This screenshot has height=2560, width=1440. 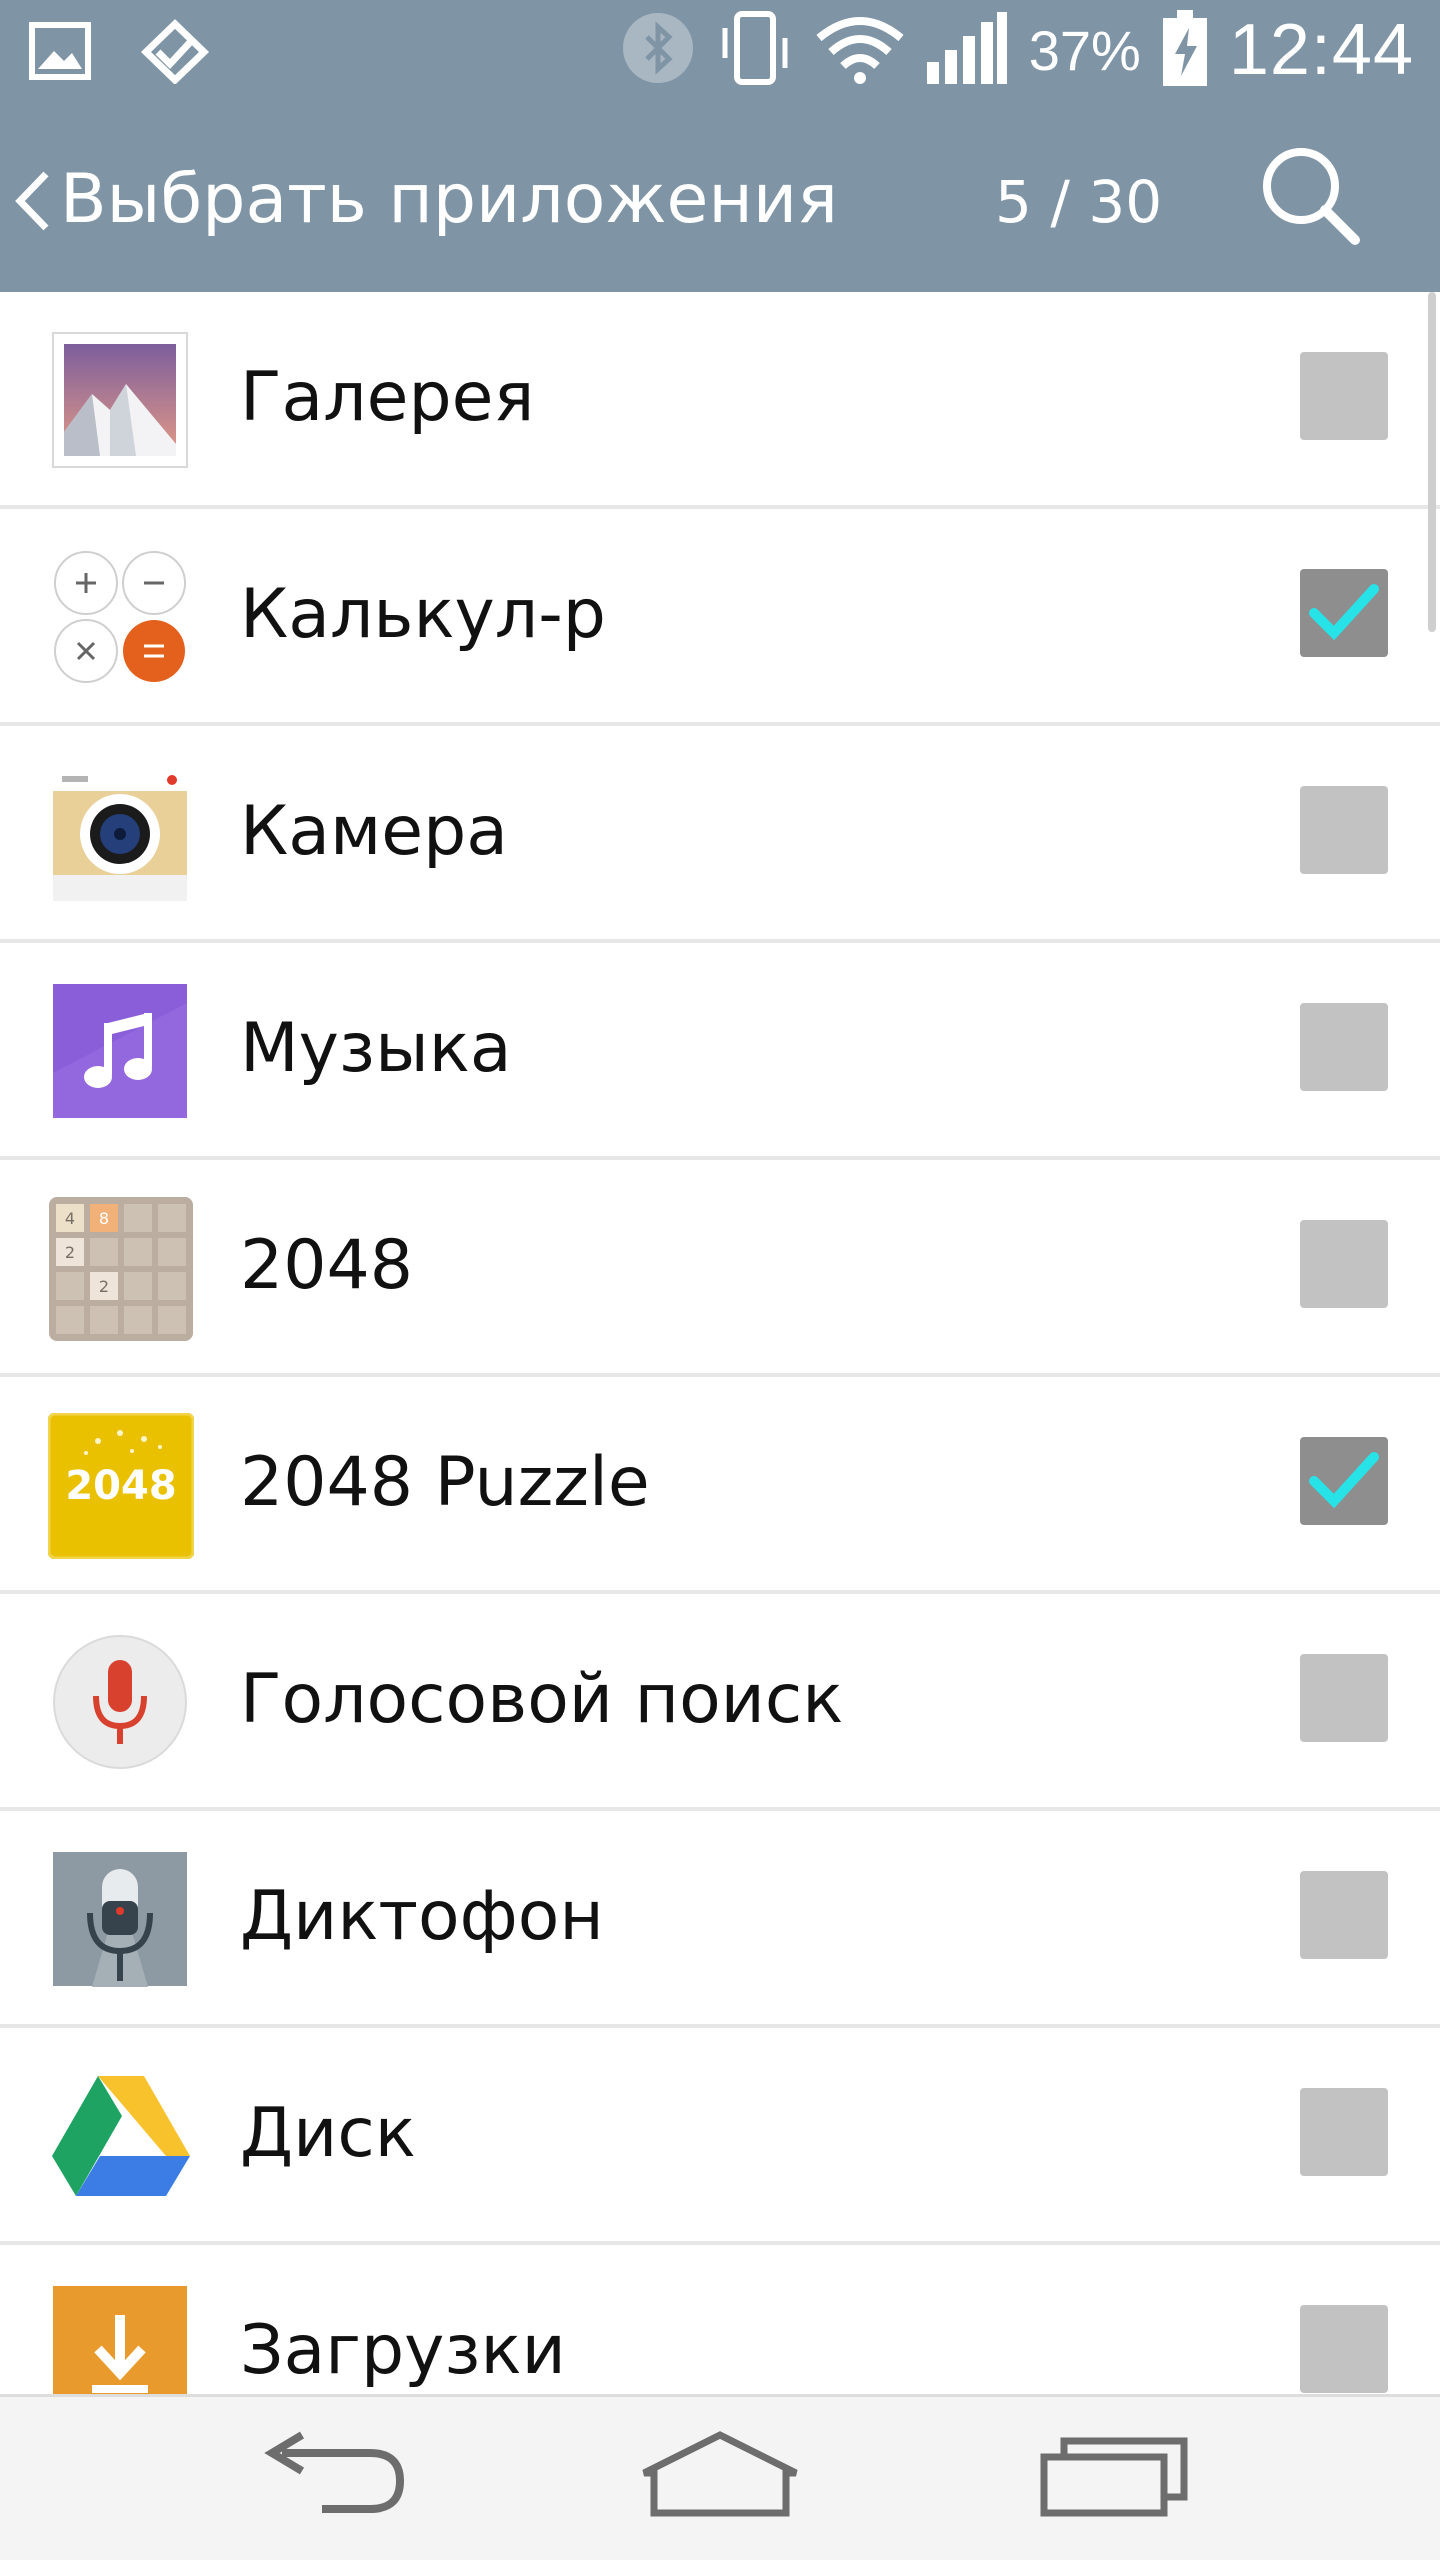 I want to click on page-title: Выбрать приложения, so click(x=449, y=199).